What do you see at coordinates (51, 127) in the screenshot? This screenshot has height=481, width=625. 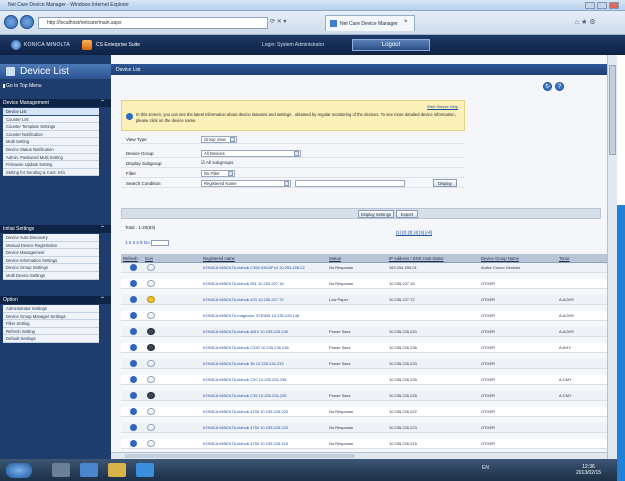 I see `sidebar-item: Counter Template Settings` at bounding box center [51, 127].